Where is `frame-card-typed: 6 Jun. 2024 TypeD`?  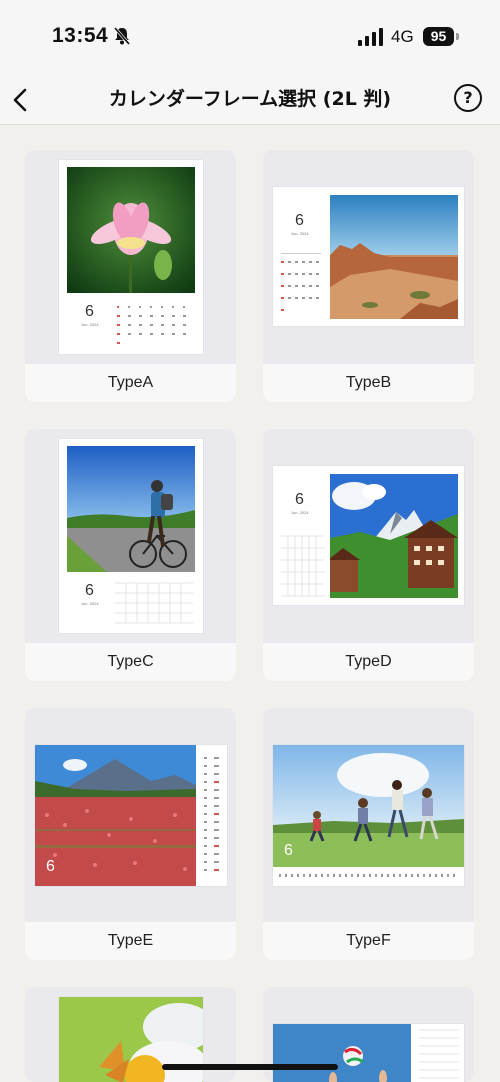
frame-card-typed: 6 Jun. 2024 TypeD is located at coordinates (368, 555).